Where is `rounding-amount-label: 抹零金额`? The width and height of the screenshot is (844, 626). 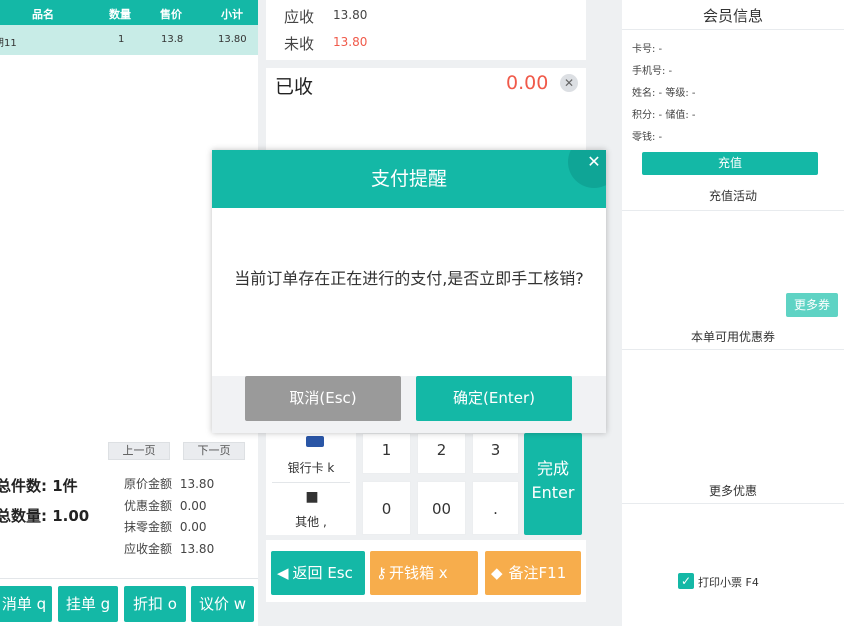
rounding-amount-label: 抹零金额 is located at coordinates (148, 527).